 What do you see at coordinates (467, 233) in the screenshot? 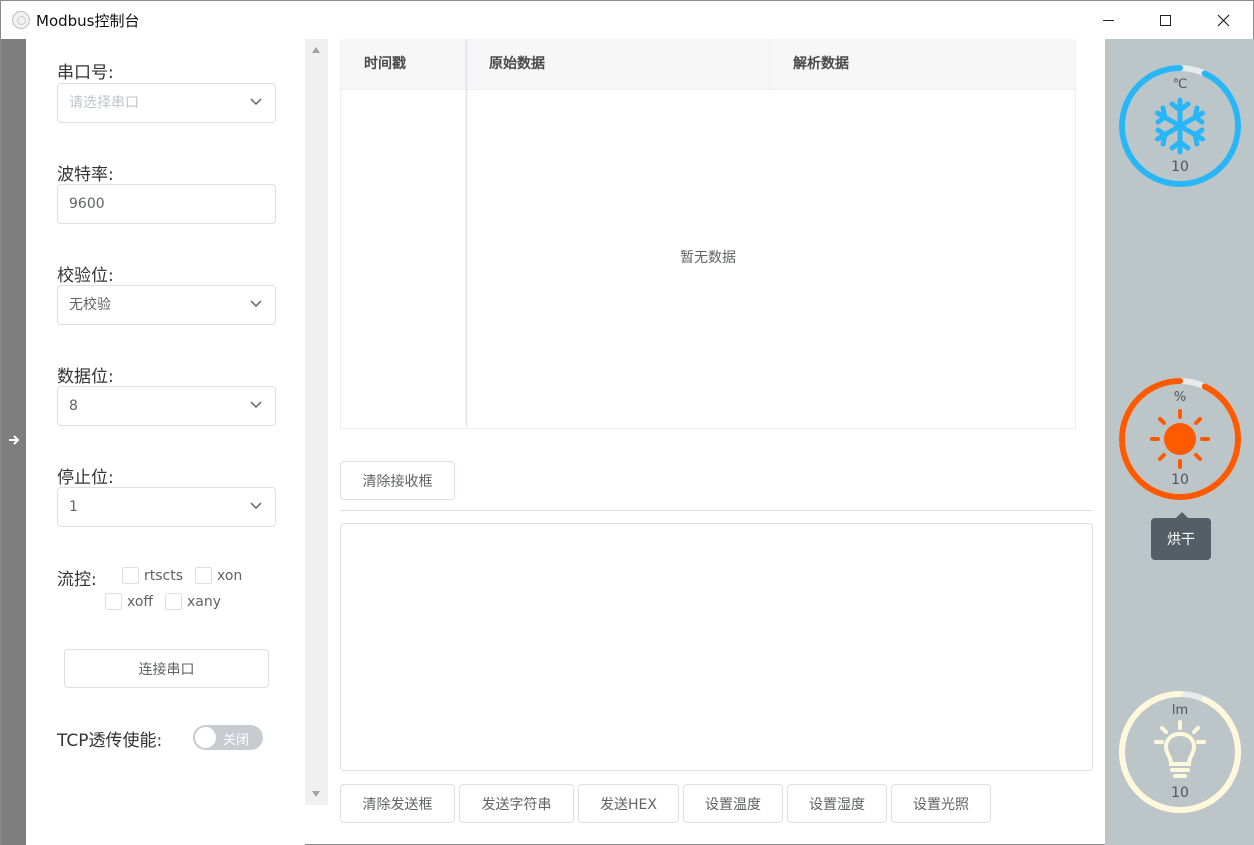
I see `fixed-column-shadow` at bounding box center [467, 233].